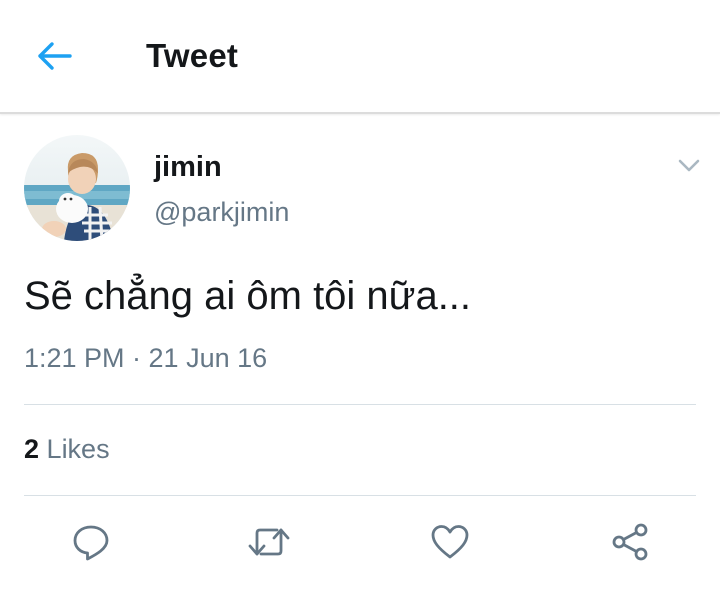 The image size is (720, 595). I want to click on chevron-down-icon, so click(689, 165).